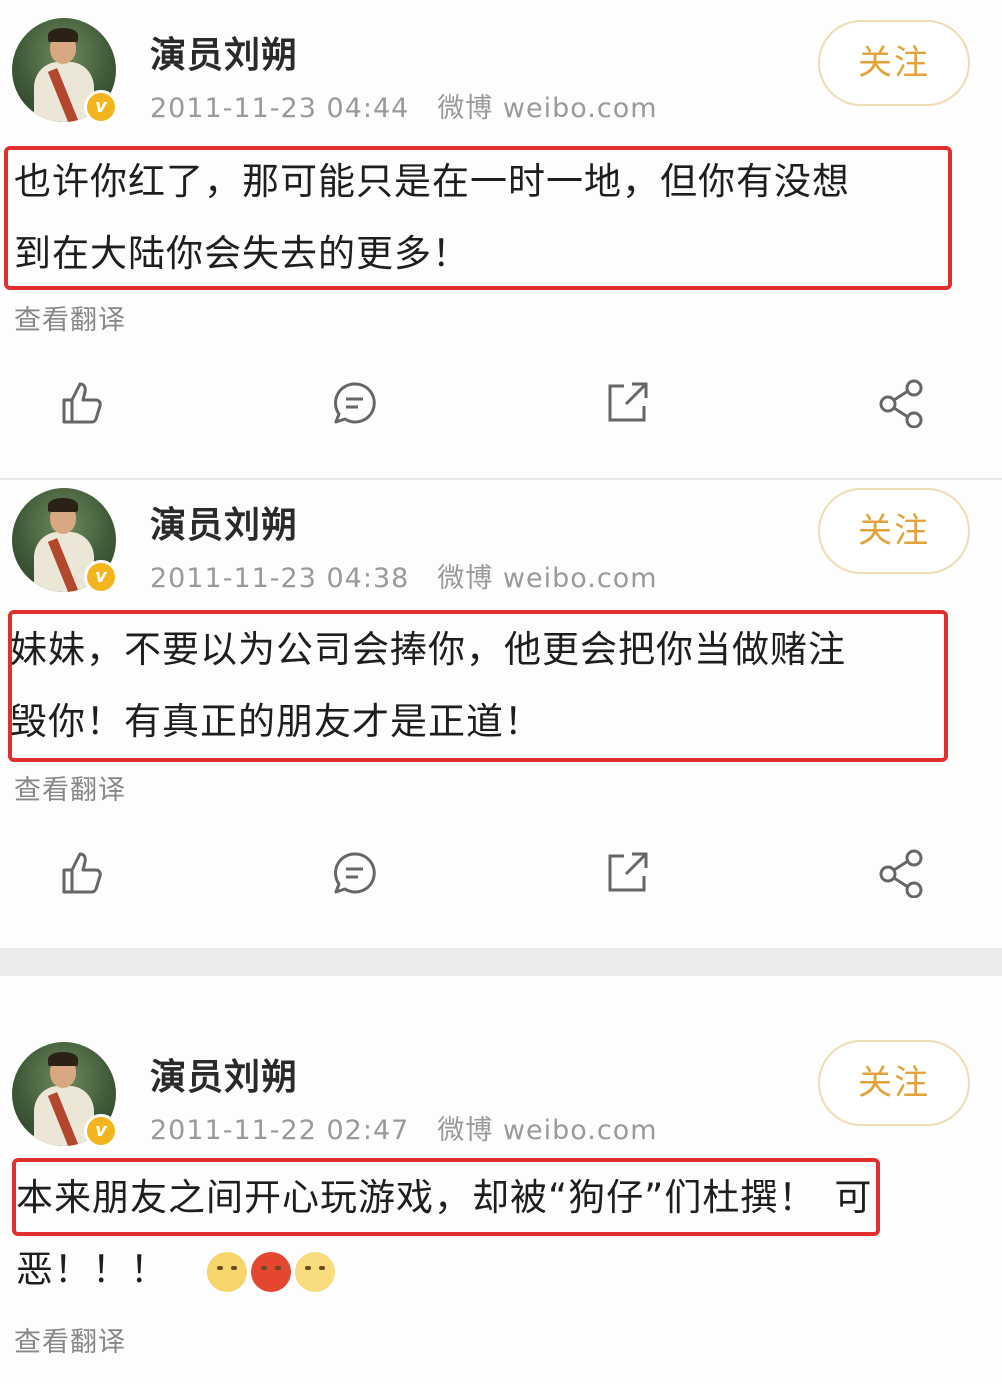 This screenshot has width=1002, height=1384. I want to click on post-text-line: 毁你！有真正的朋友才是正道！, so click(276, 721).